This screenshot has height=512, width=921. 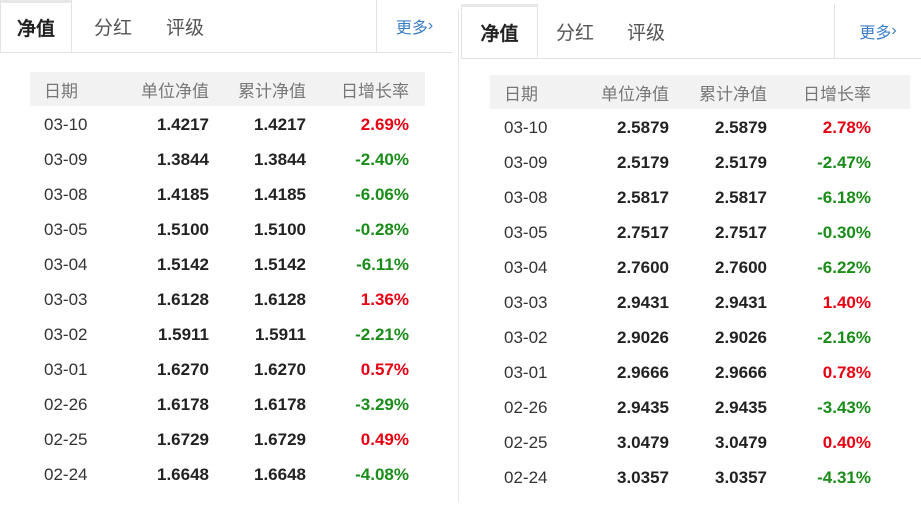 What do you see at coordinates (700, 407) in the screenshot?
I see `table-row: 02-26 2.9435 2.9435 -3.43%` at bounding box center [700, 407].